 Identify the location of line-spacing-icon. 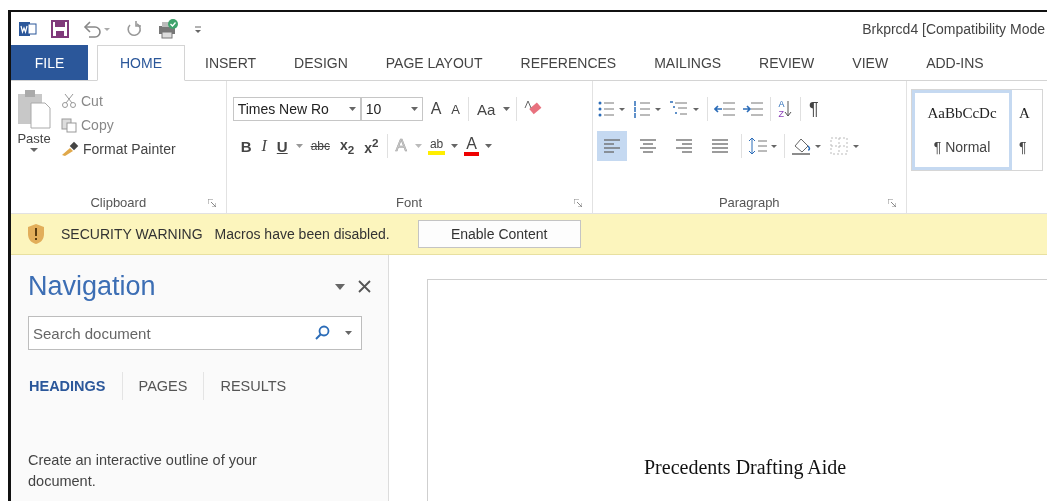
(762, 146).